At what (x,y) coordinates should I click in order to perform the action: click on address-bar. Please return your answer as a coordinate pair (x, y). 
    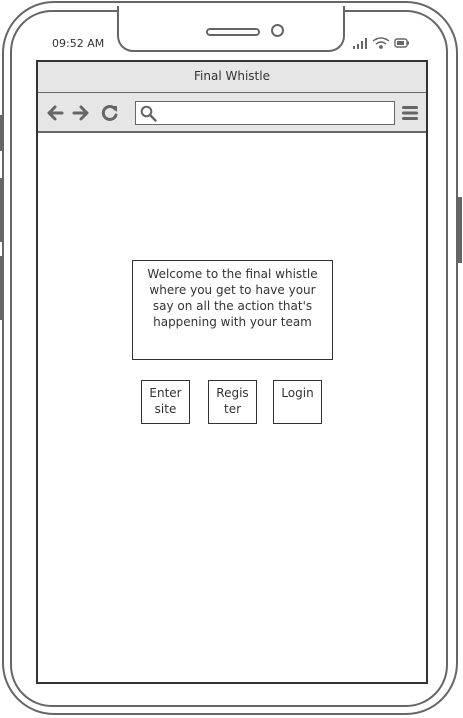
    Looking at the image, I should click on (265, 113).